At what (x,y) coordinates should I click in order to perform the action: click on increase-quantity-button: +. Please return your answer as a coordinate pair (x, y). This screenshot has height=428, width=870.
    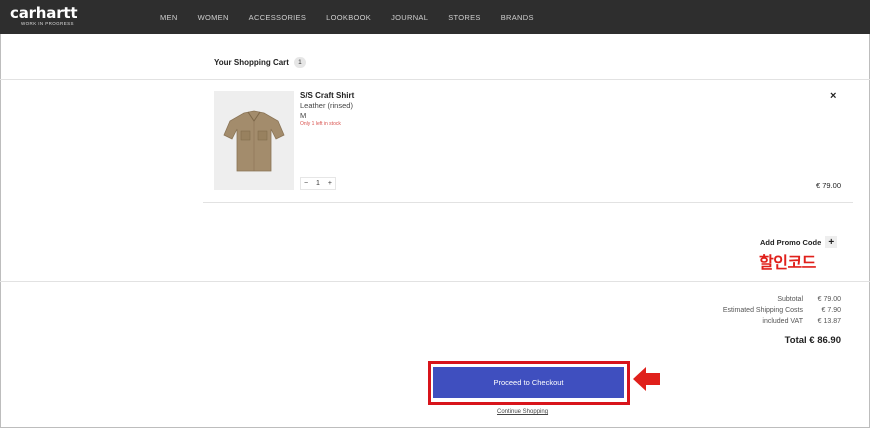
    Looking at the image, I should click on (330, 183).